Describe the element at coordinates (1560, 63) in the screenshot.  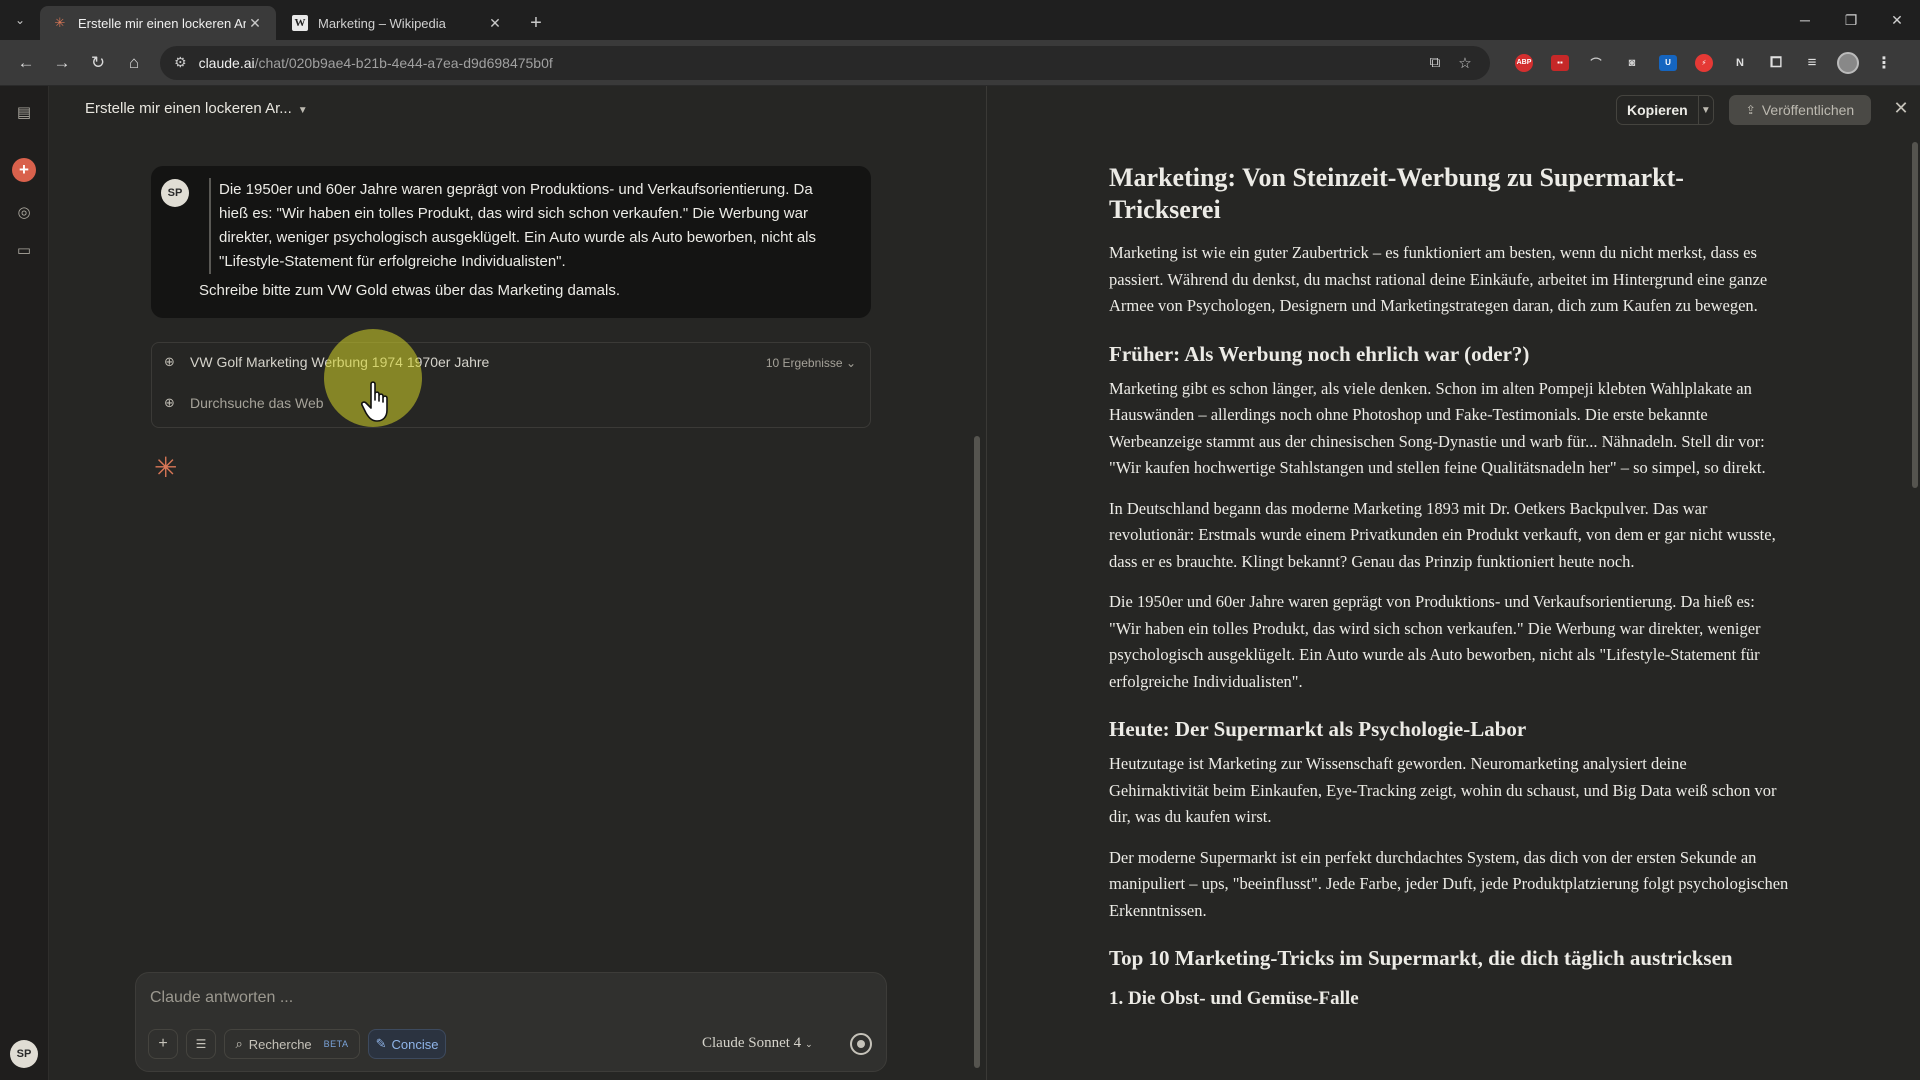
I see `red-extension-icon: ▪▪` at that location.